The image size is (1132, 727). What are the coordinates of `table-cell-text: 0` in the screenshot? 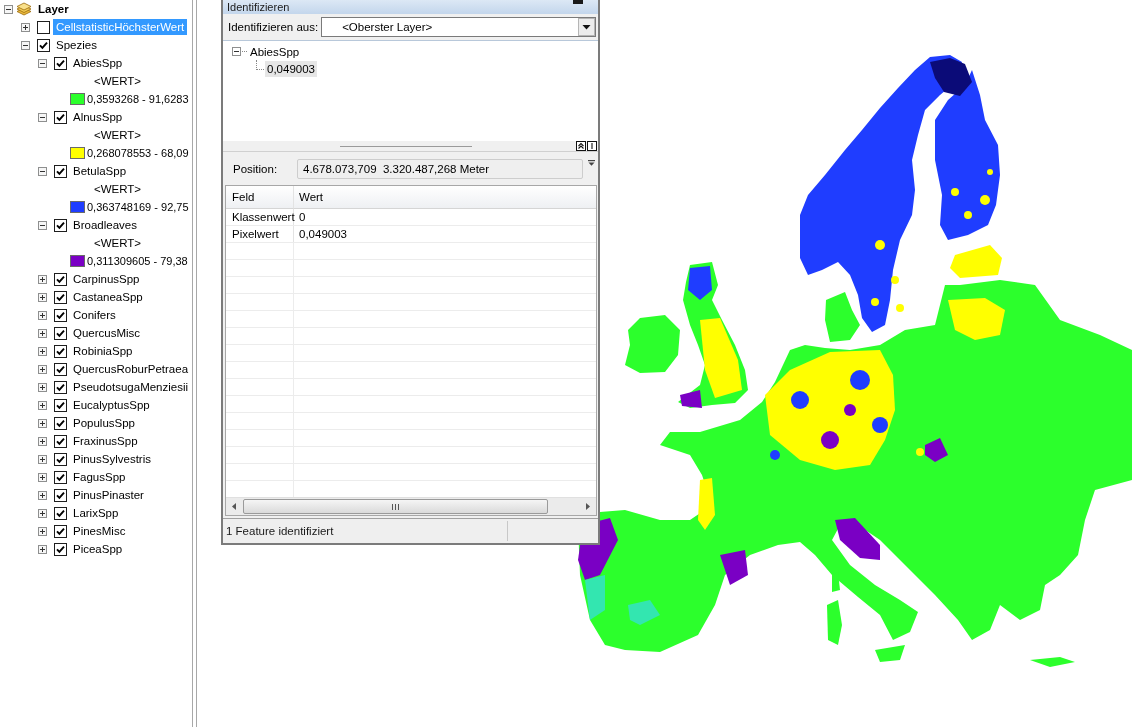 It's located at (302, 217).